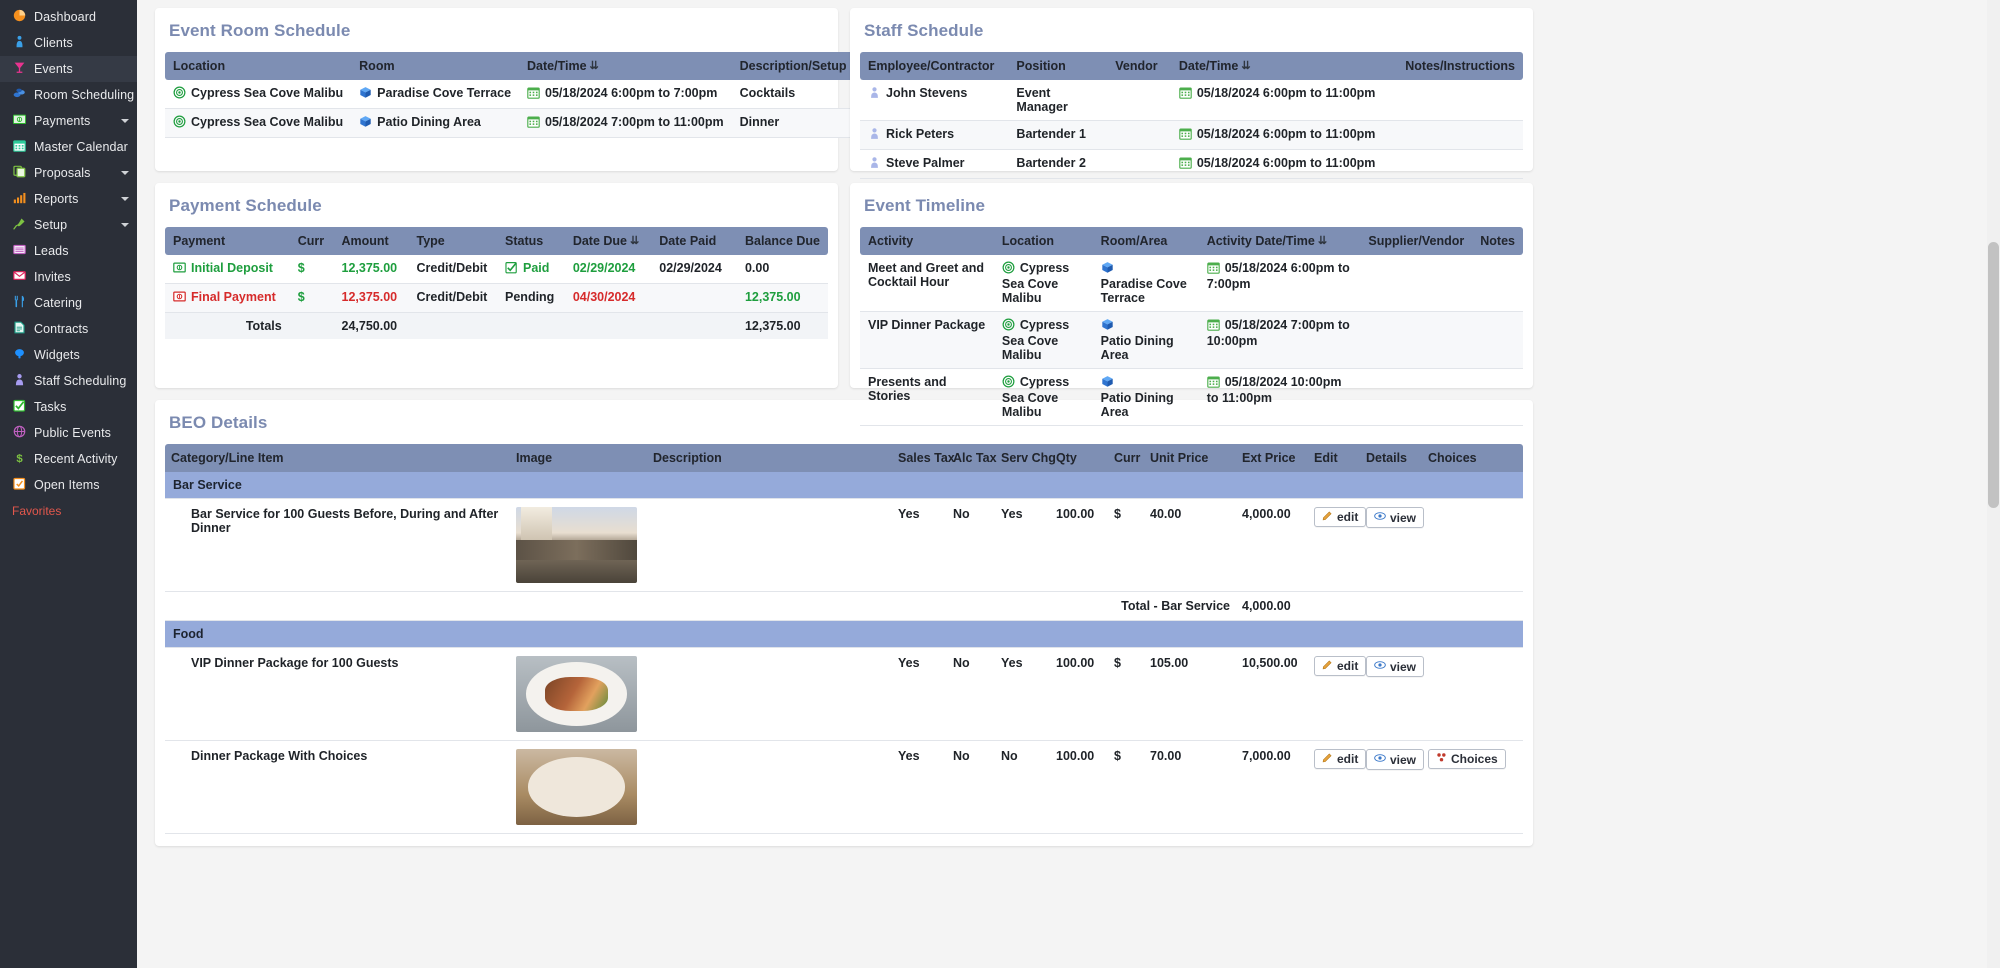 The width and height of the screenshot is (2000, 968). Describe the element at coordinates (1079, 458) in the screenshot. I see `col-qty: Qty` at that location.